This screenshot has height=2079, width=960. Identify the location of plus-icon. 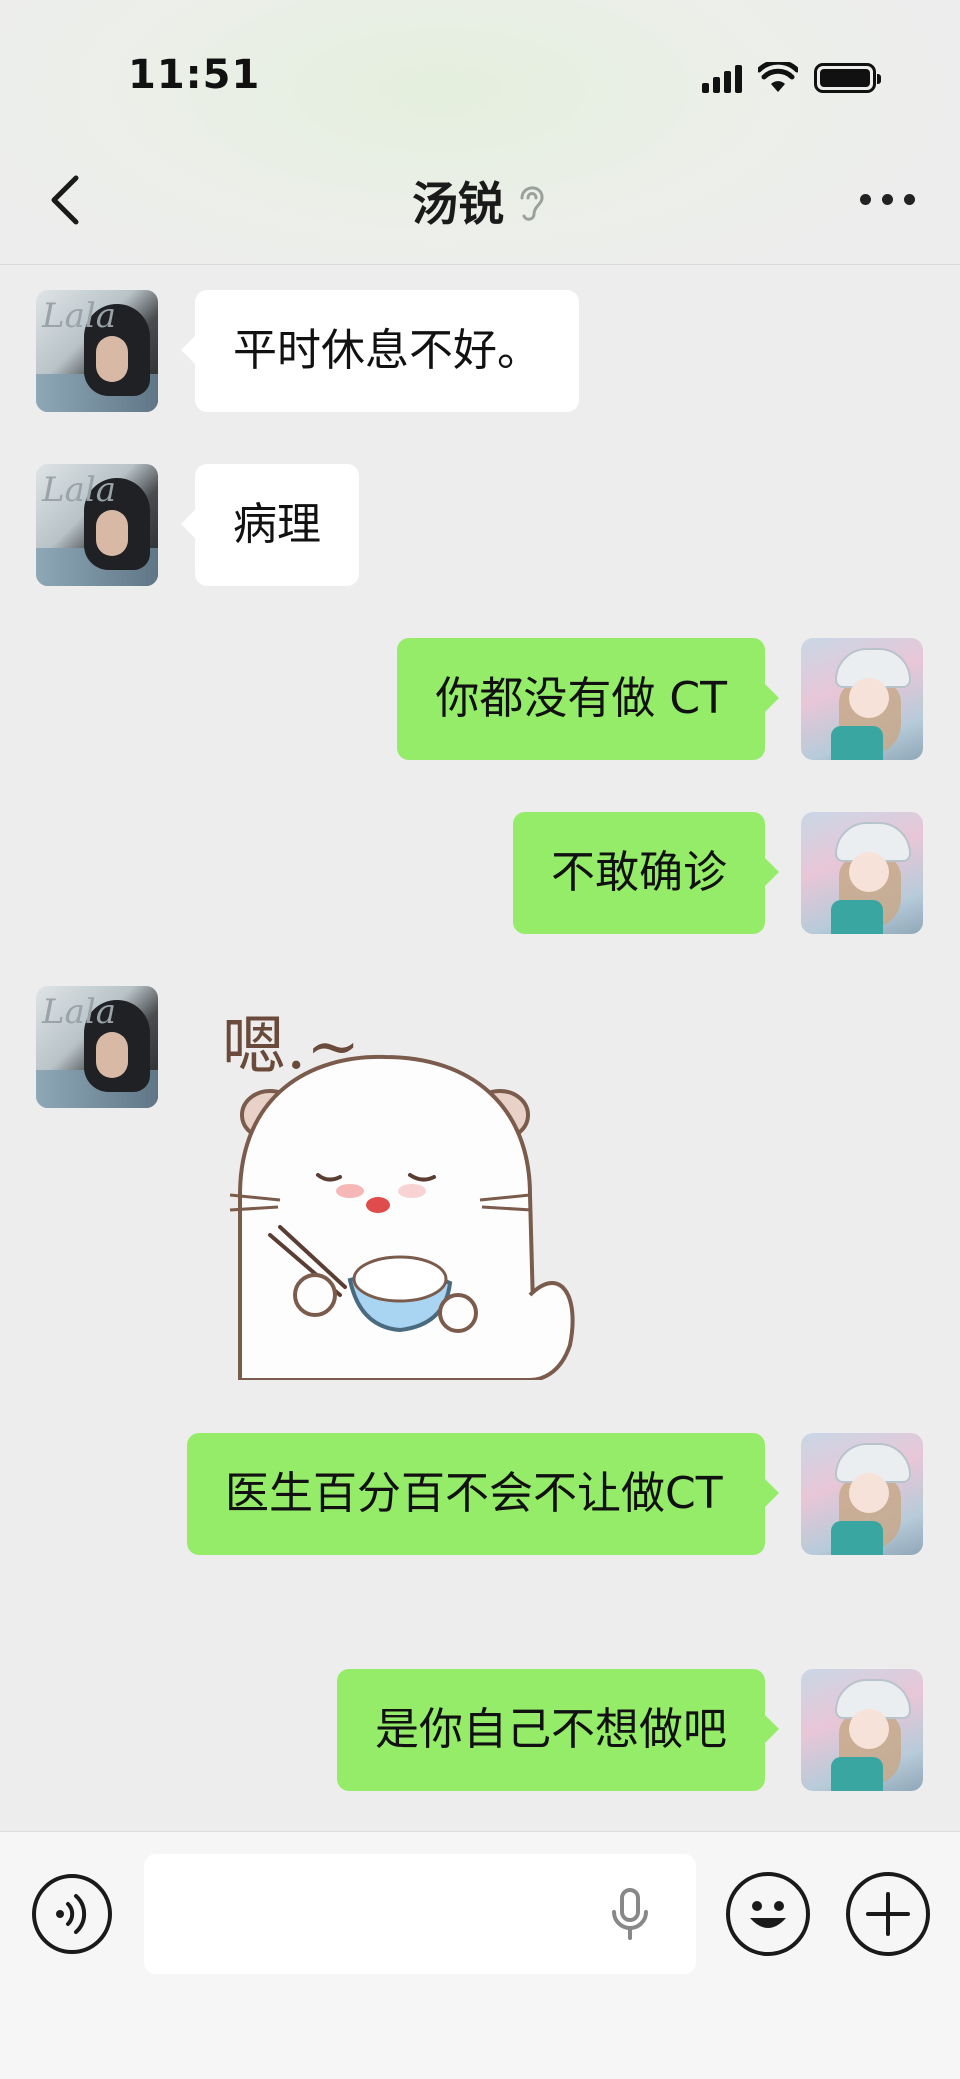
(888, 1914).